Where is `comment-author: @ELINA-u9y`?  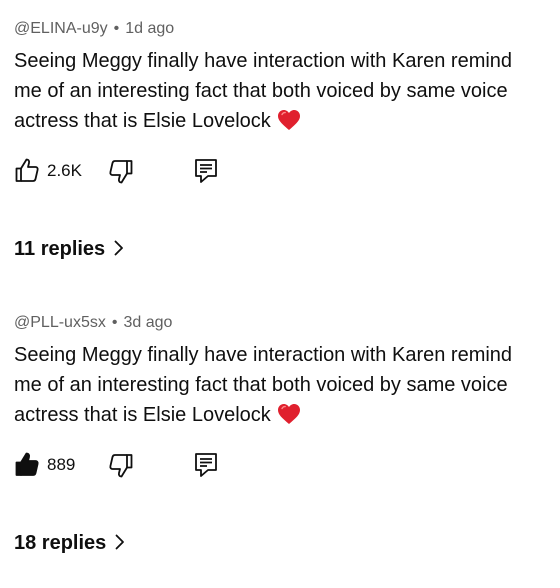
comment-author: @ELINA-u9y is located at coordinates (61, 28).